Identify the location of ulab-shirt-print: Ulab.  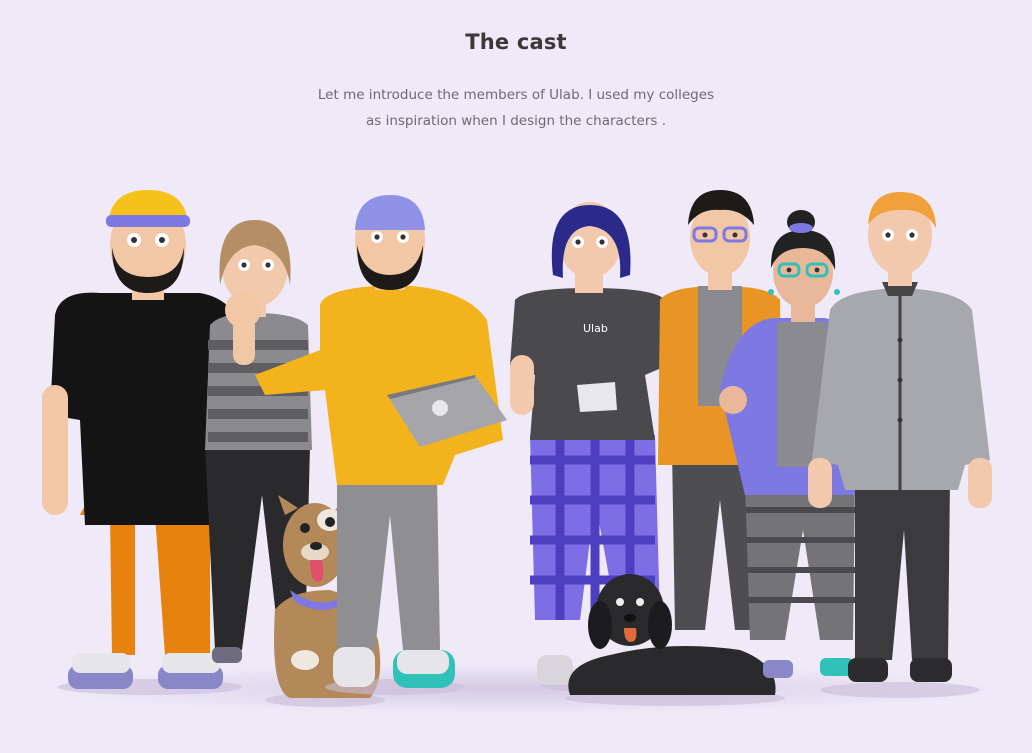
(595, 328).